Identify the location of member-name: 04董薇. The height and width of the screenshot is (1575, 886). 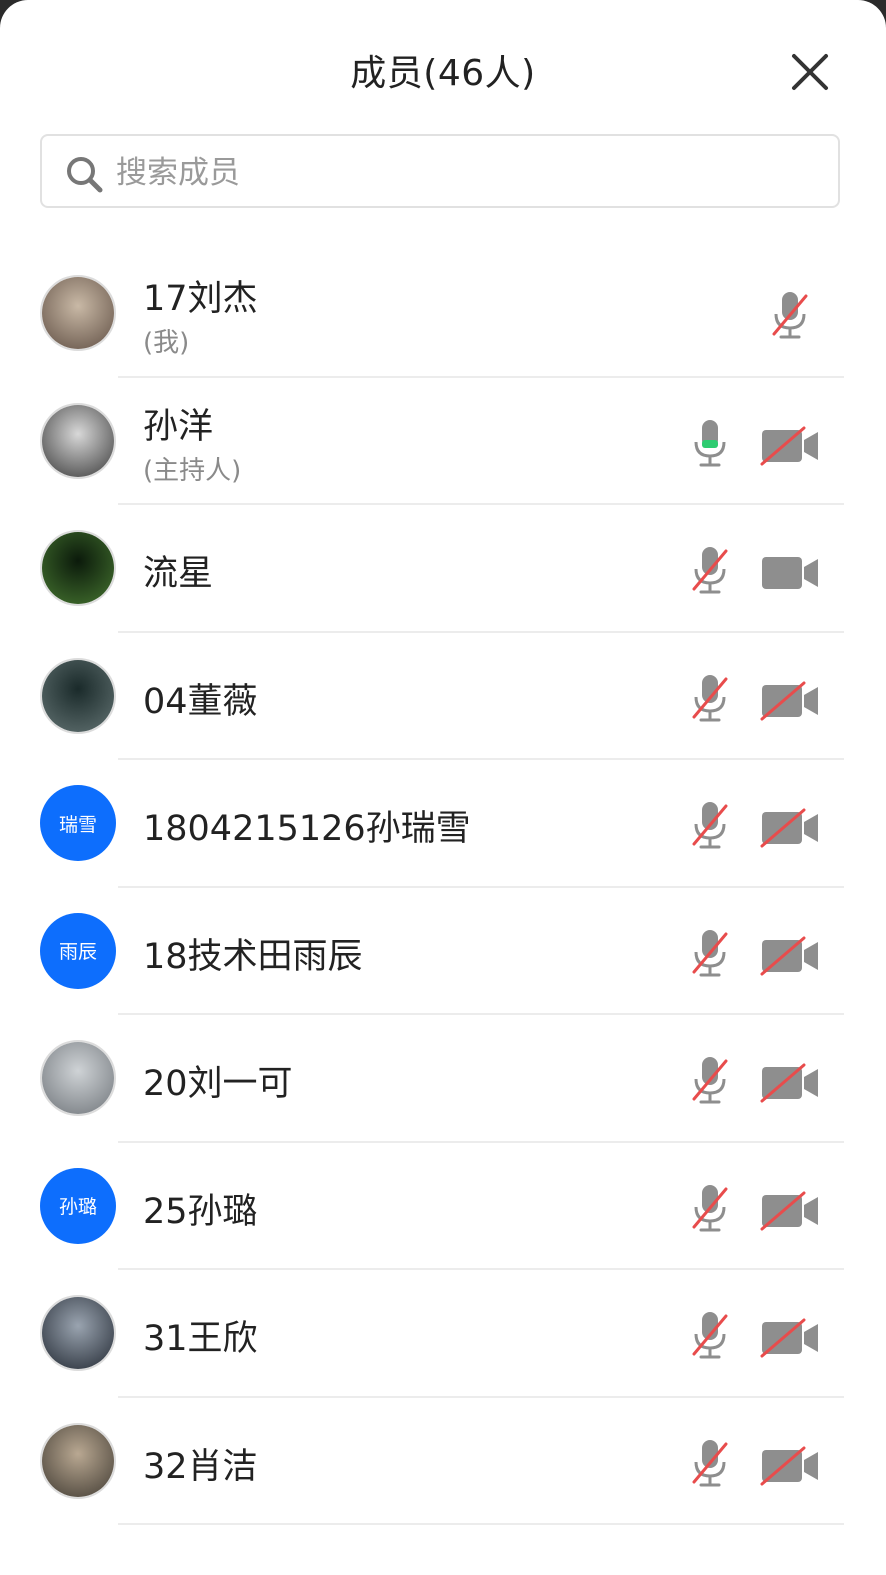
(200, 701).